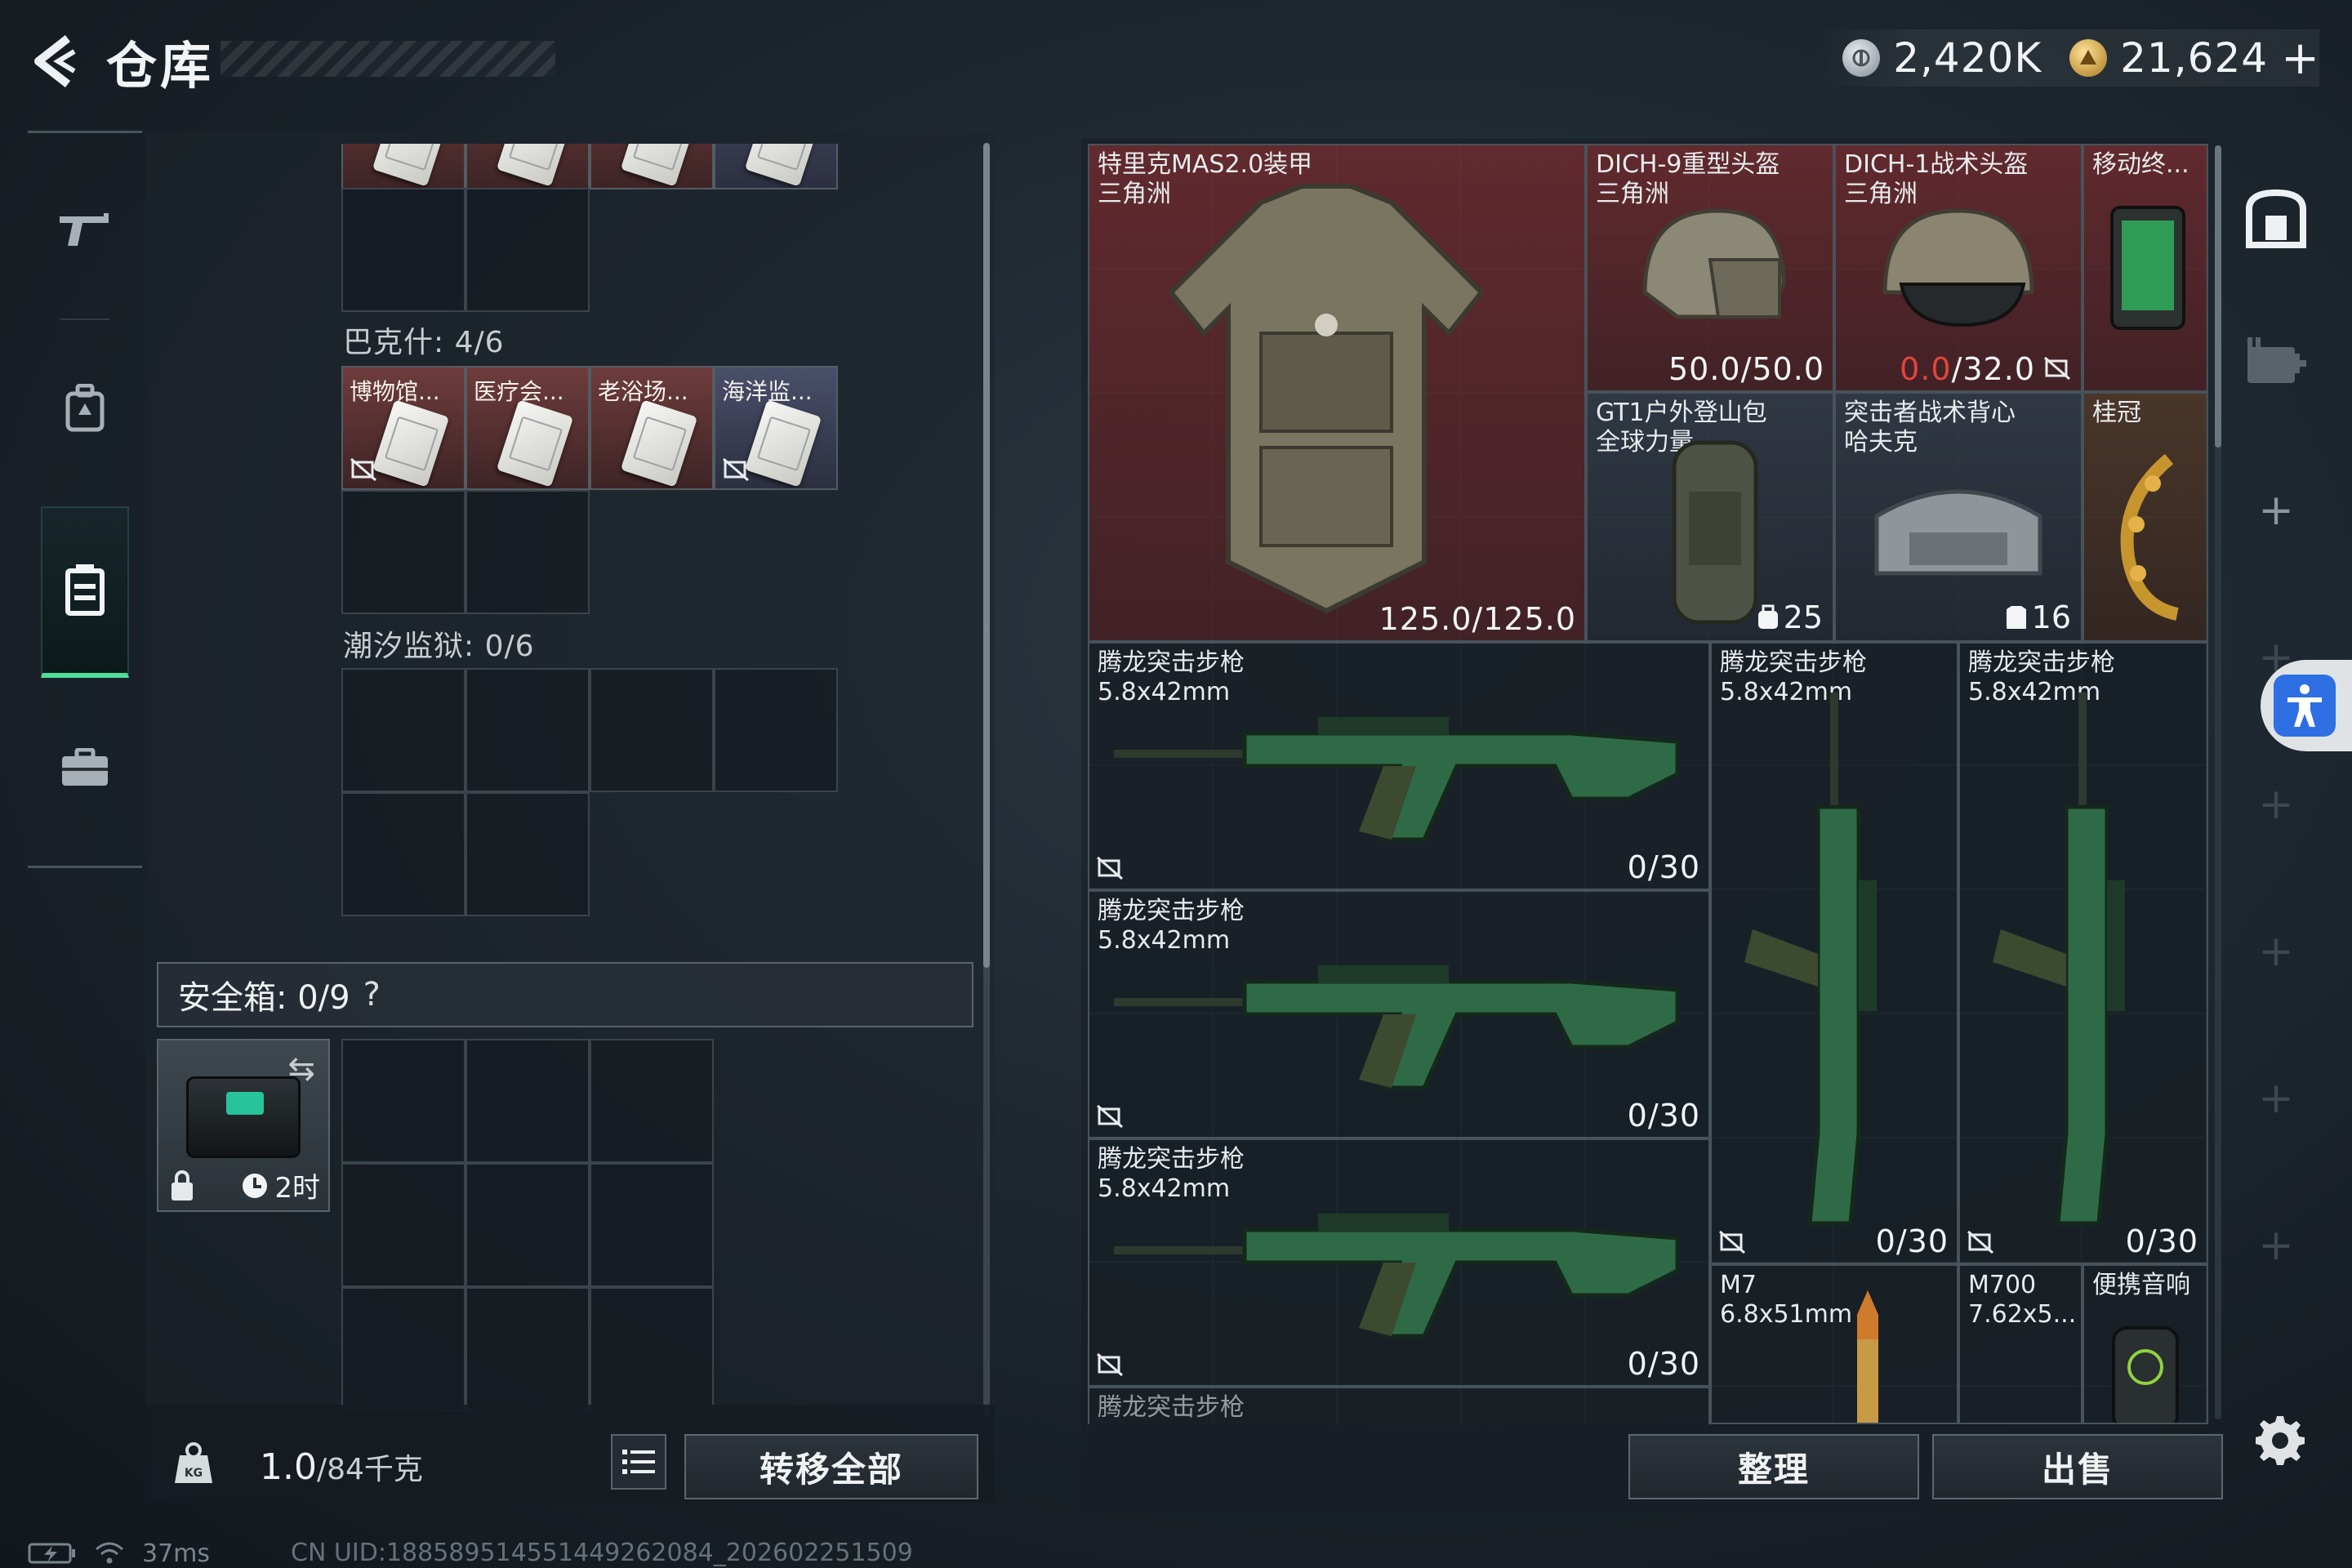 This screenshot has width=2352, height=1568. I want to click on nav-item-weapons, so click(85, 228).